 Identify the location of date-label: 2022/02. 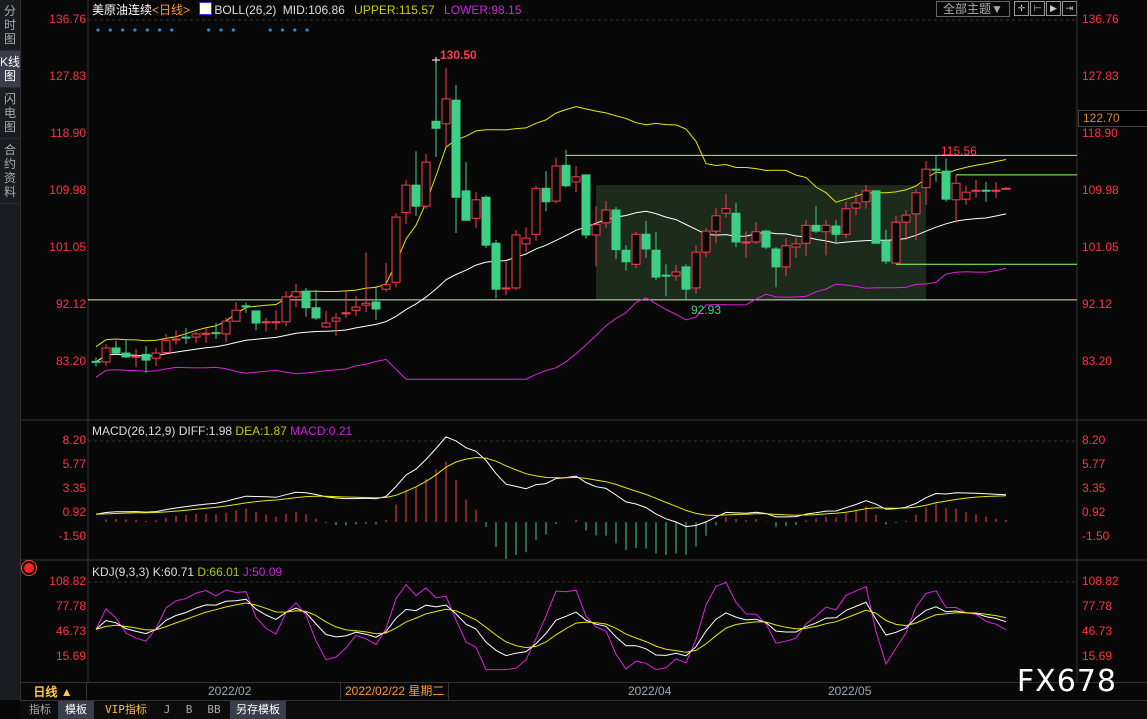
(230, 691).